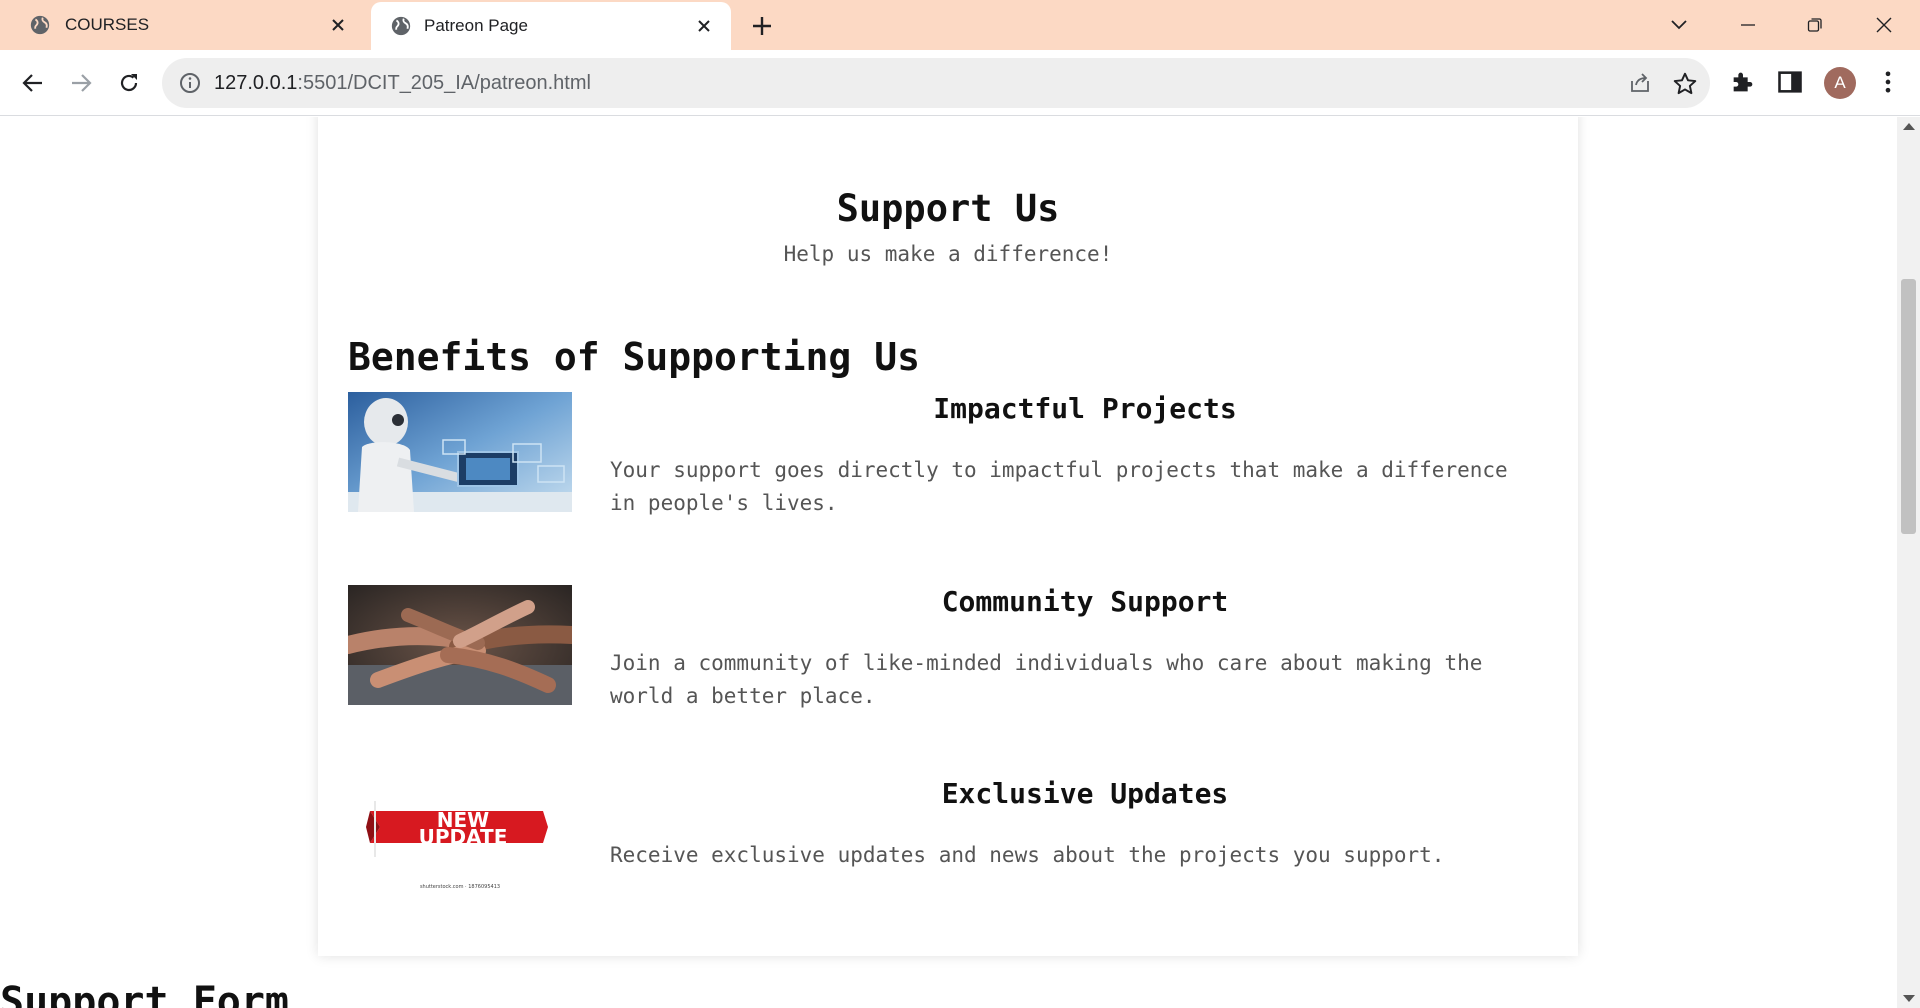  Describe the element at coordinates (1884, 25) in the screenshot. I see `close-window-icon` at that location.